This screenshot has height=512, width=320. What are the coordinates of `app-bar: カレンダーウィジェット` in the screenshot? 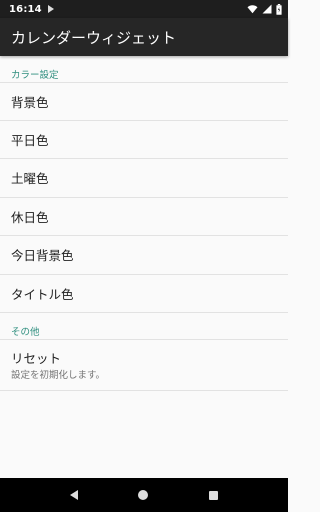 It's located at (144, 37).